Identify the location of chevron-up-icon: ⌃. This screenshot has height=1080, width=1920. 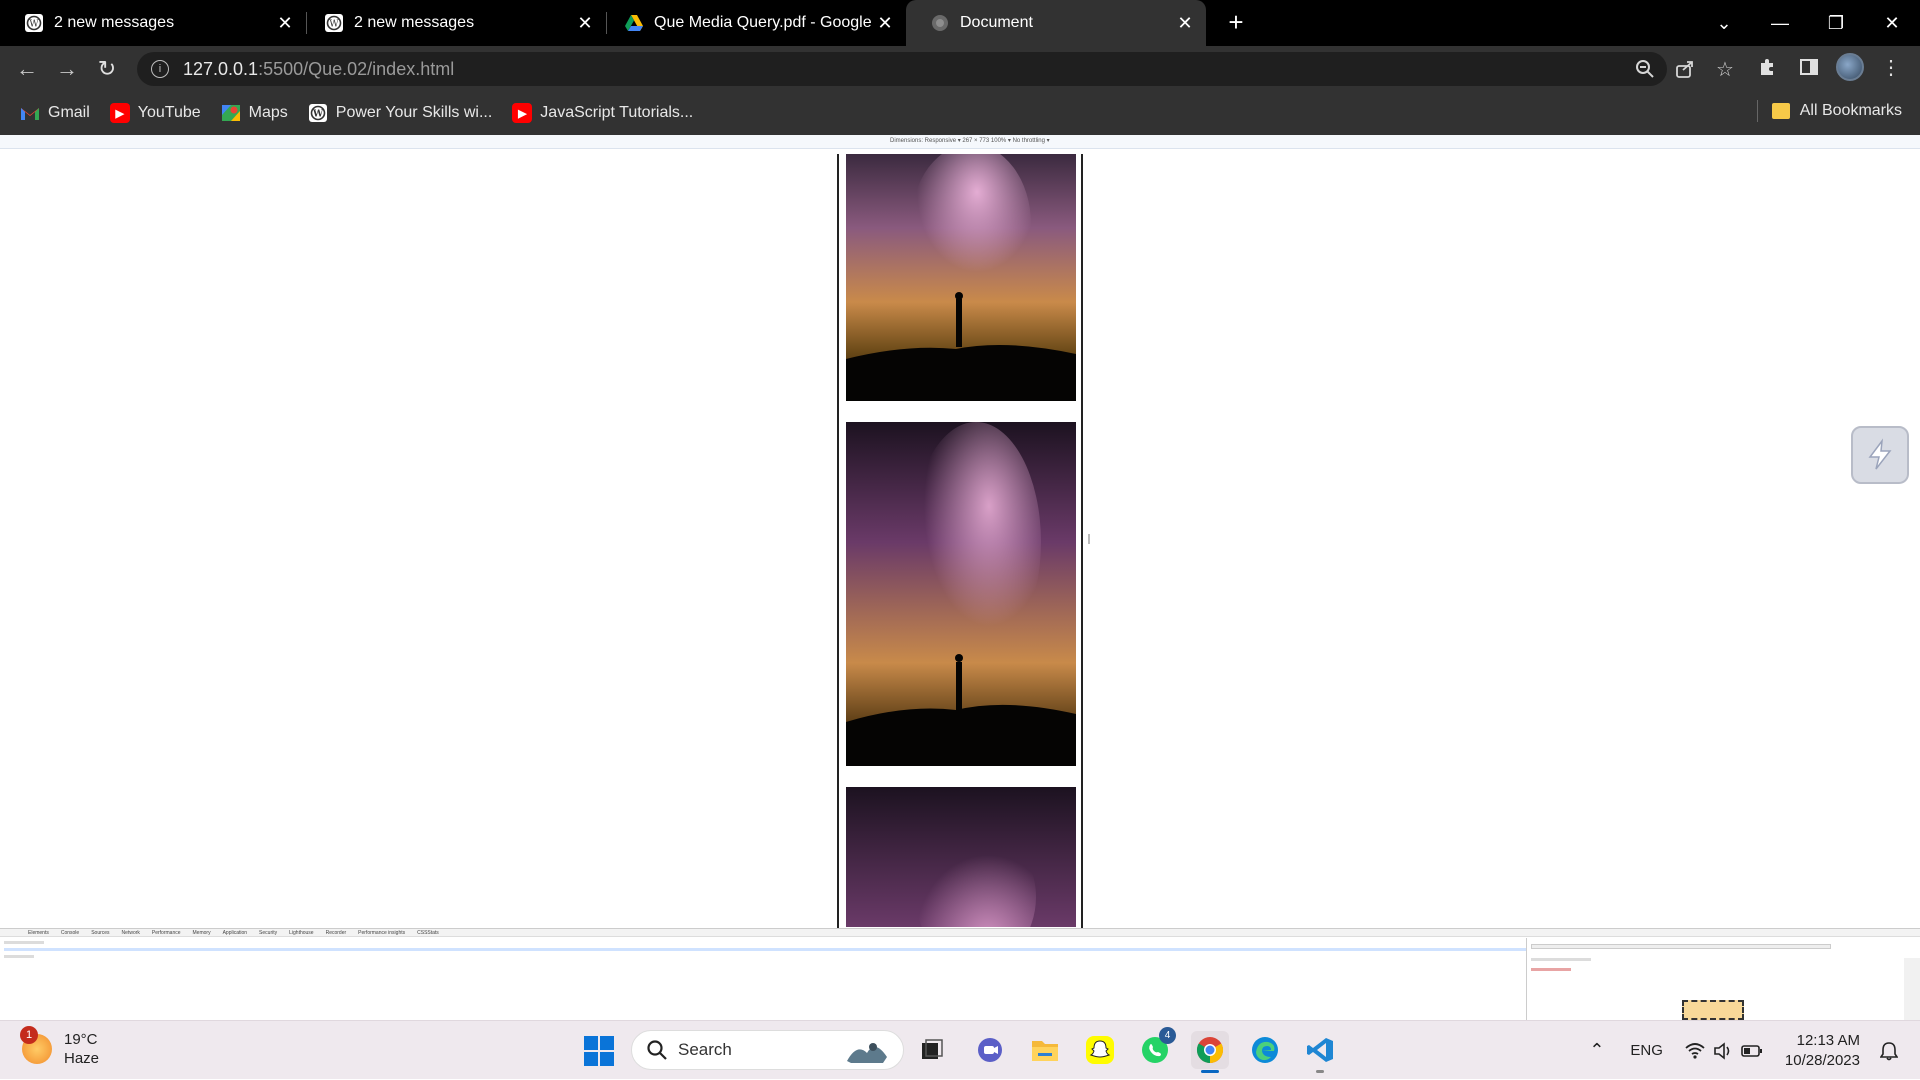
(1596, 1050).